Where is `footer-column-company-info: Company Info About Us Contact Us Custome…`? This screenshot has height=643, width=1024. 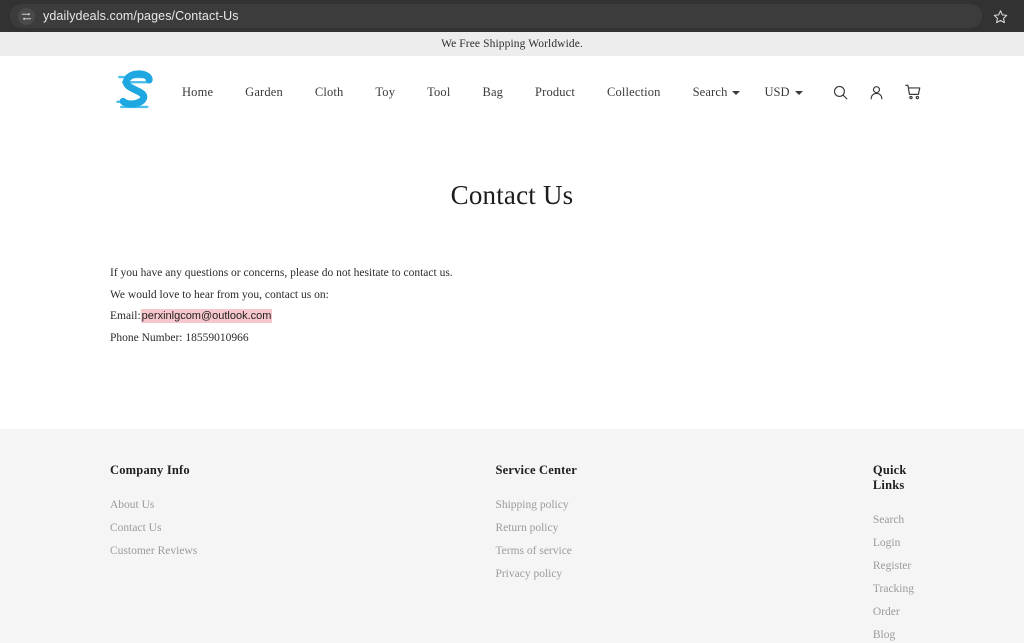 footer-column-company-info: Company Info About Us Contact Us Custome… is located at coordinates (302, 553).